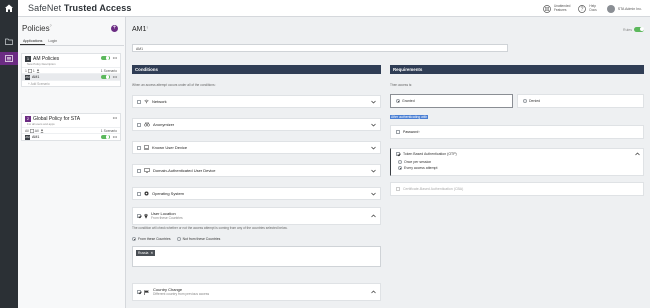 This screenshot has height=308, width=650. What do you see at coordinates (398, 189) in the screenshot?
I see `cba-checkbox` at bounding box center [398, 189].